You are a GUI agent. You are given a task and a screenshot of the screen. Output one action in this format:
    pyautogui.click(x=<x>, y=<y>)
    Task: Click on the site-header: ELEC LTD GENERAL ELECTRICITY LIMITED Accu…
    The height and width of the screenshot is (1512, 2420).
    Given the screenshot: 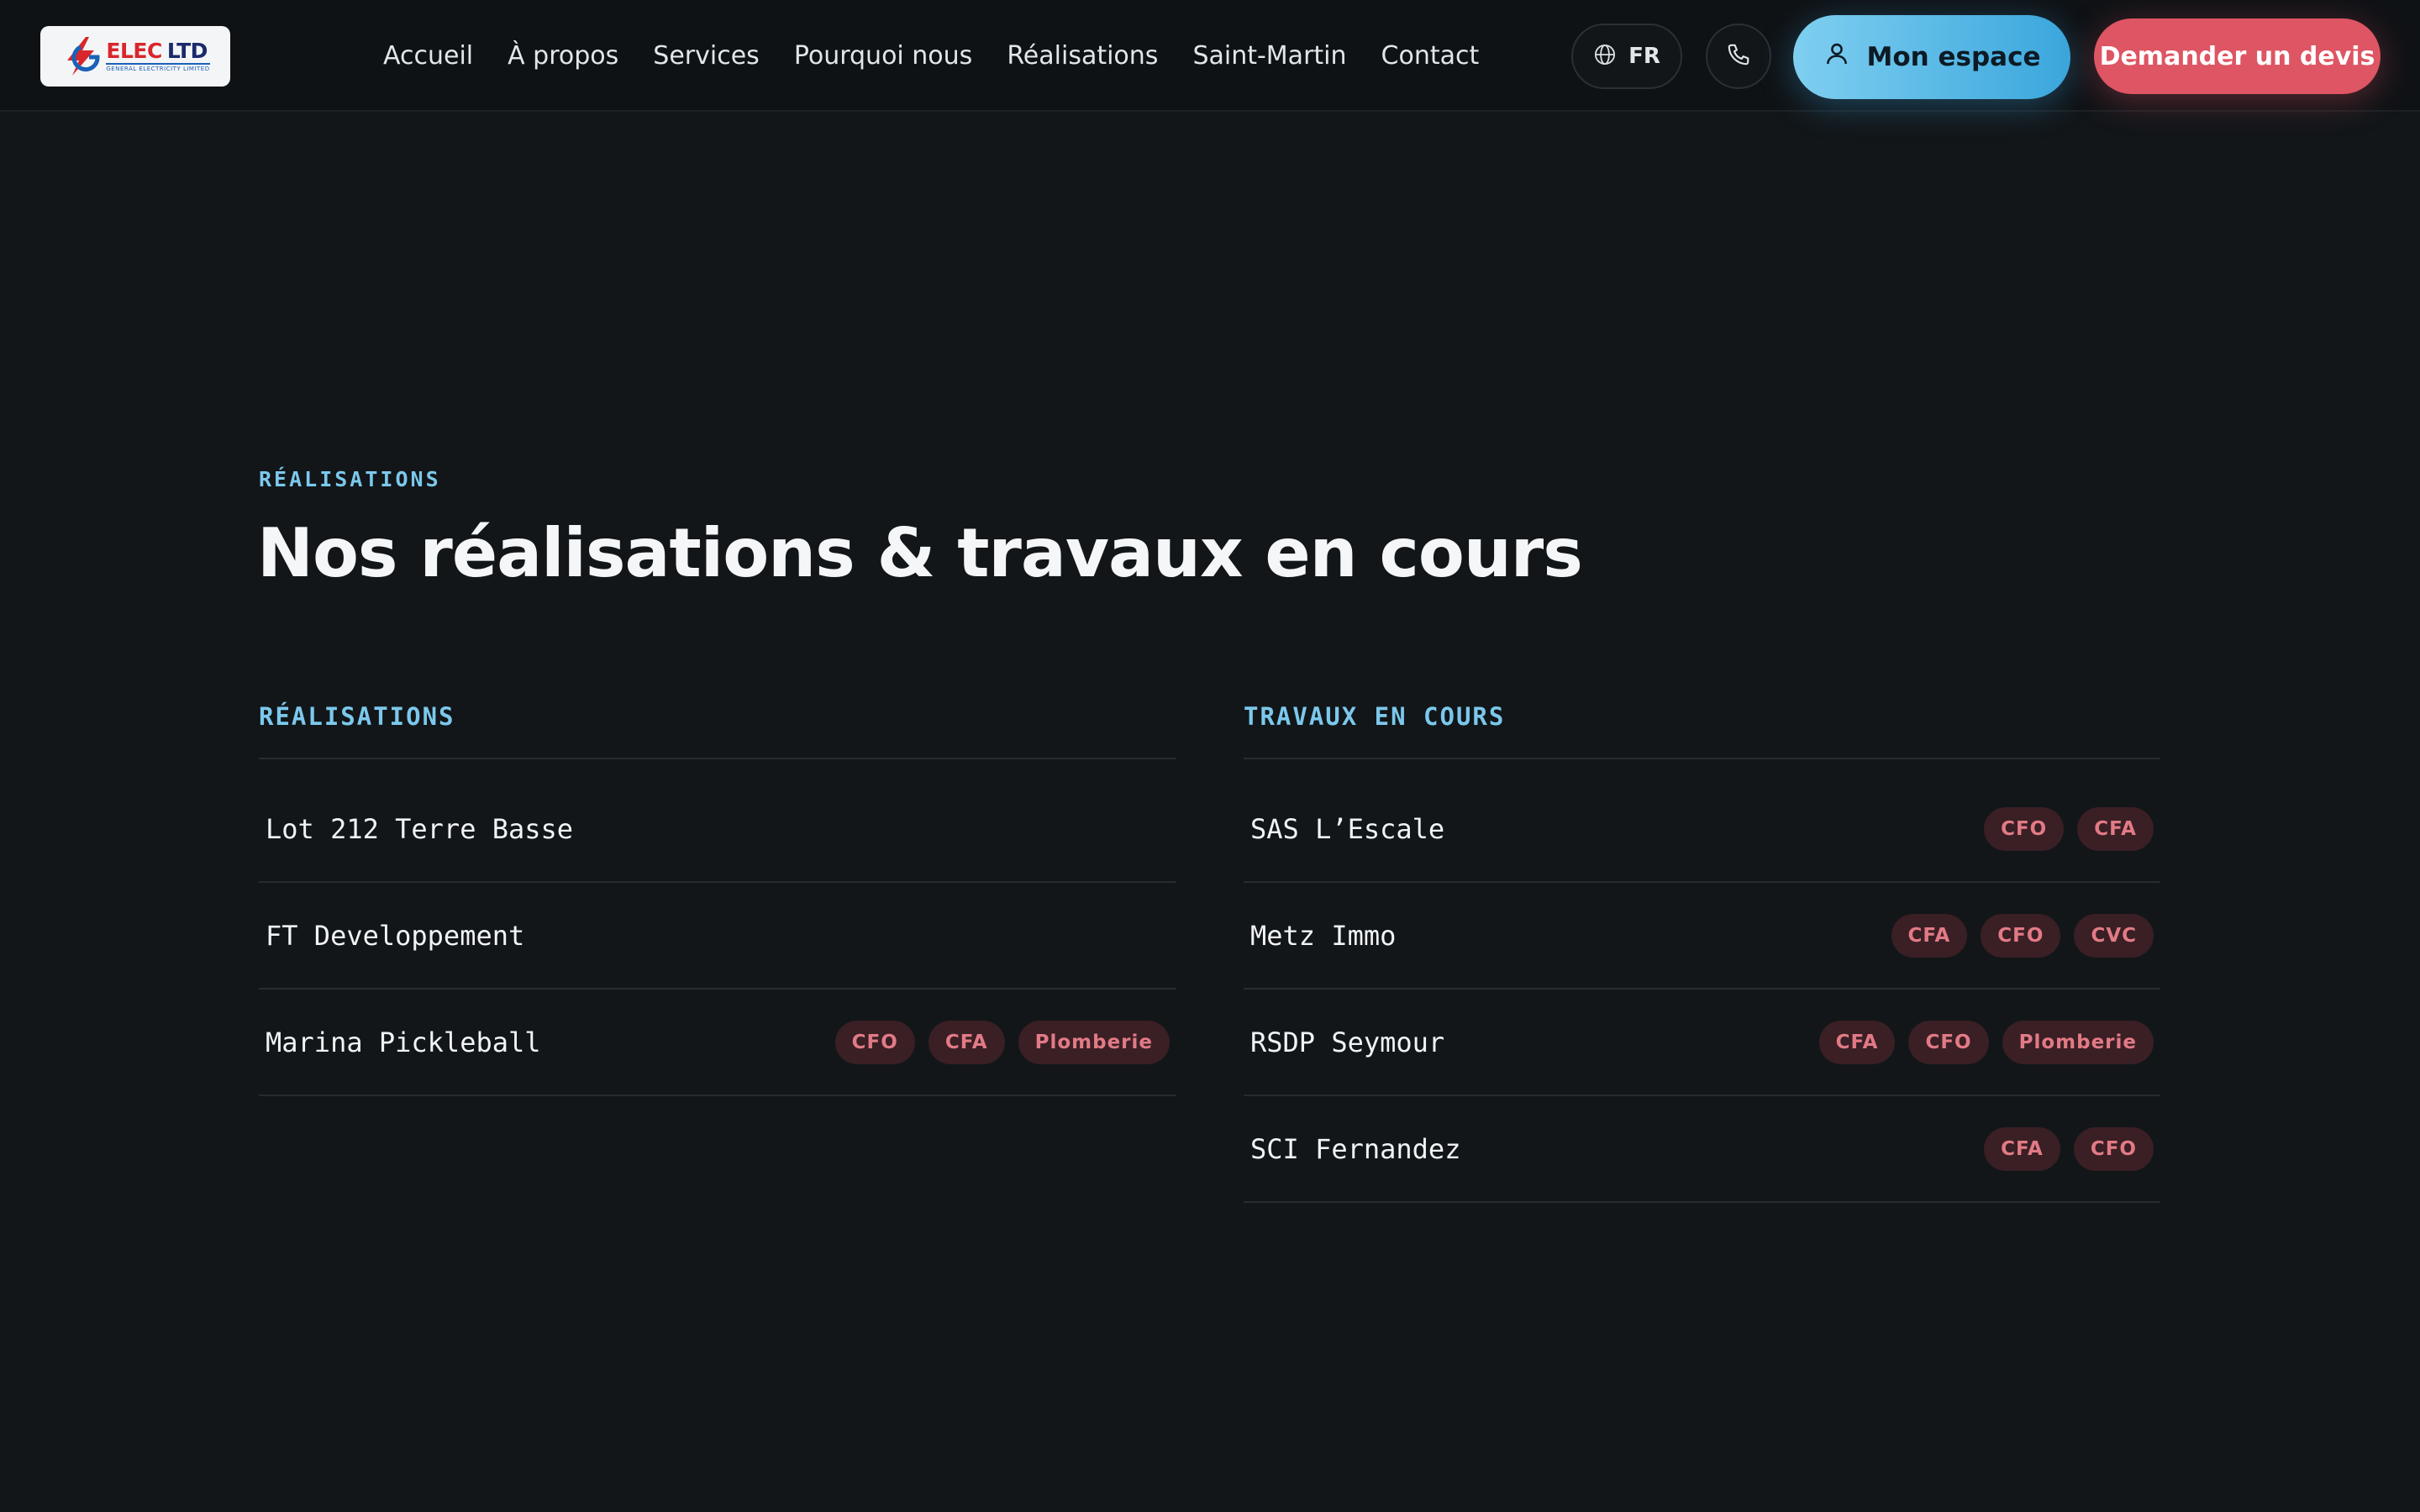 What is the action you would take?
    pyautogui.click(x=1210, y=56)
    